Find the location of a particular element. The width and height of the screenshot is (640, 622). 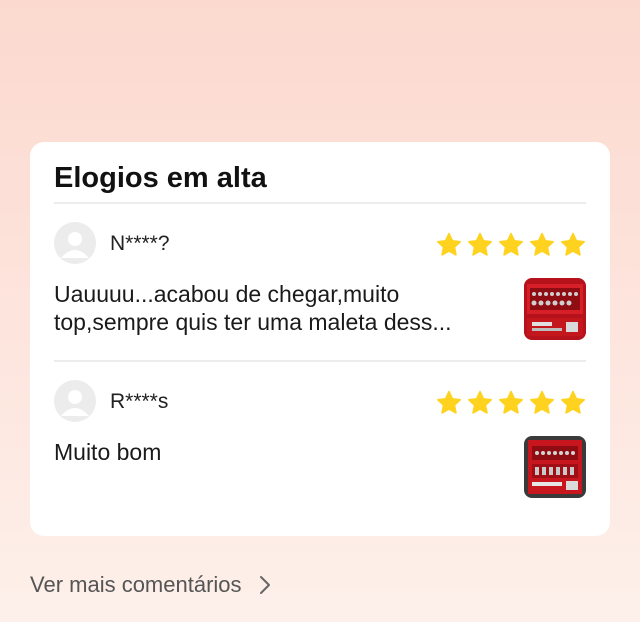

reviewer-name: N****? is located at coordinates (140, 243).